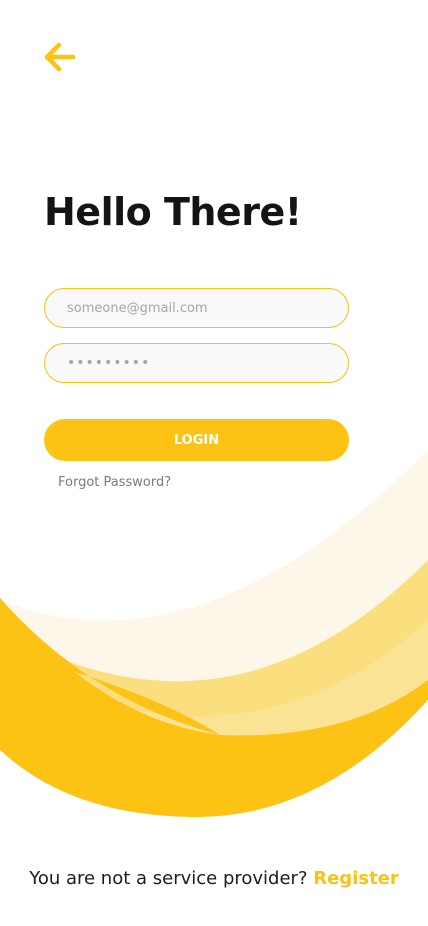  I want to click on footer-prompt: You are not a service provider?, so click(168, 878).